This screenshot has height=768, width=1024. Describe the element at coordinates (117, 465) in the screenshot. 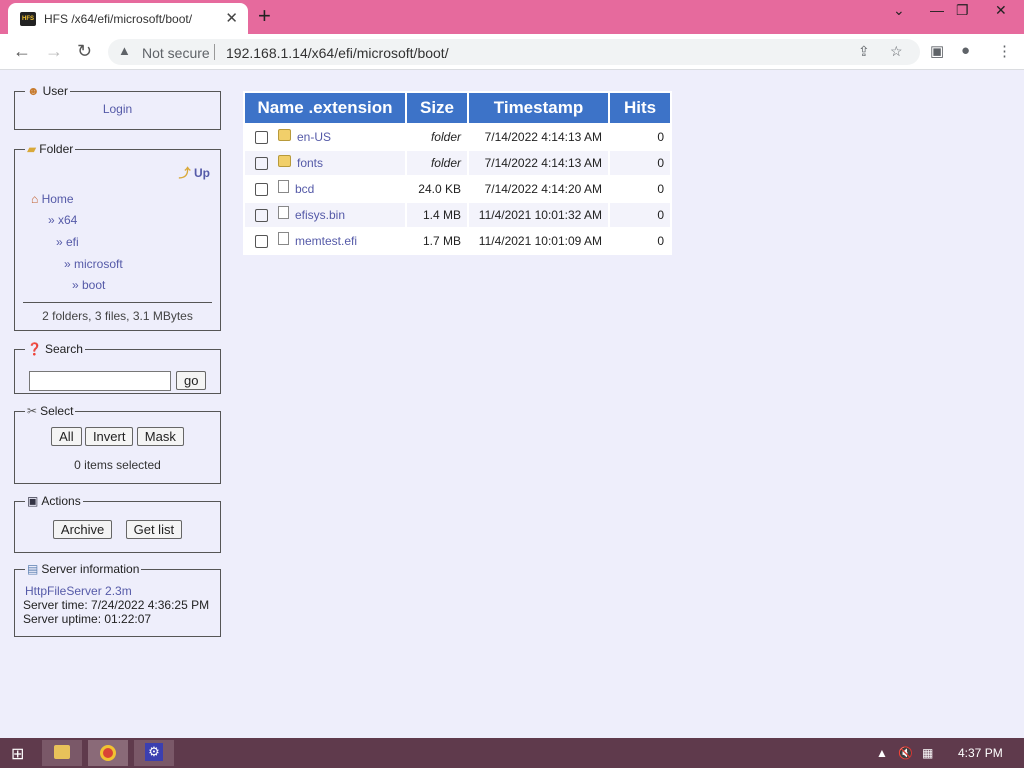

I see `selection-status: 0 items selected` at that location.